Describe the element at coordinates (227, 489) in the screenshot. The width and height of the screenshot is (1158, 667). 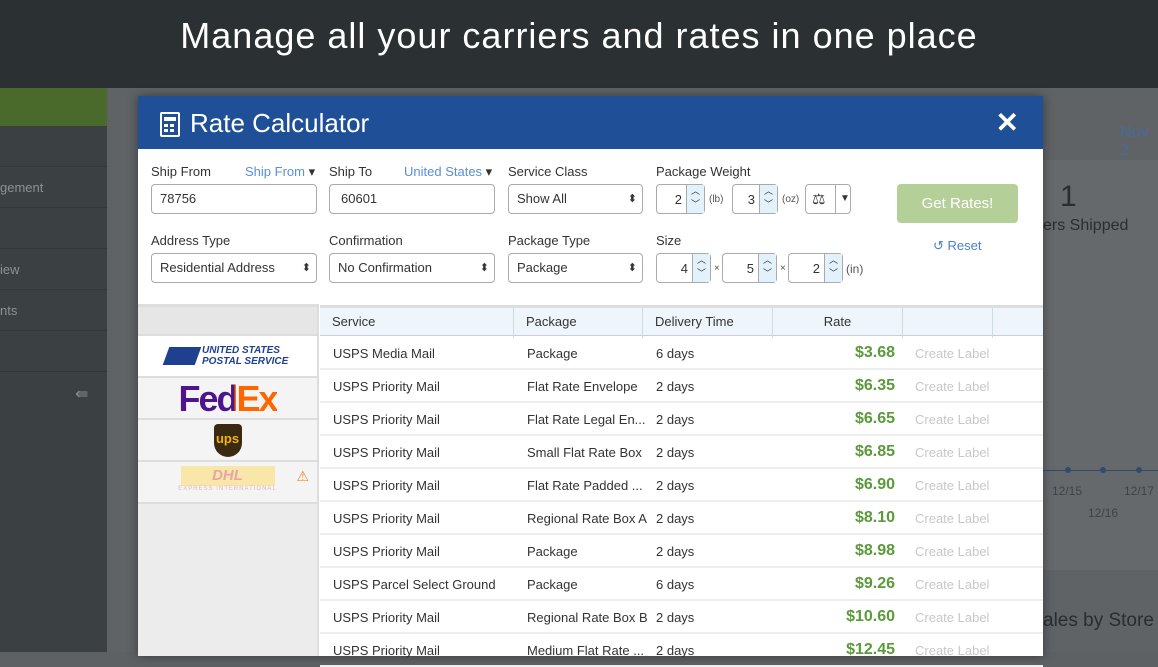
I see `dhl-subtitle: EXPRESS INTERNATIONAL` at that location.